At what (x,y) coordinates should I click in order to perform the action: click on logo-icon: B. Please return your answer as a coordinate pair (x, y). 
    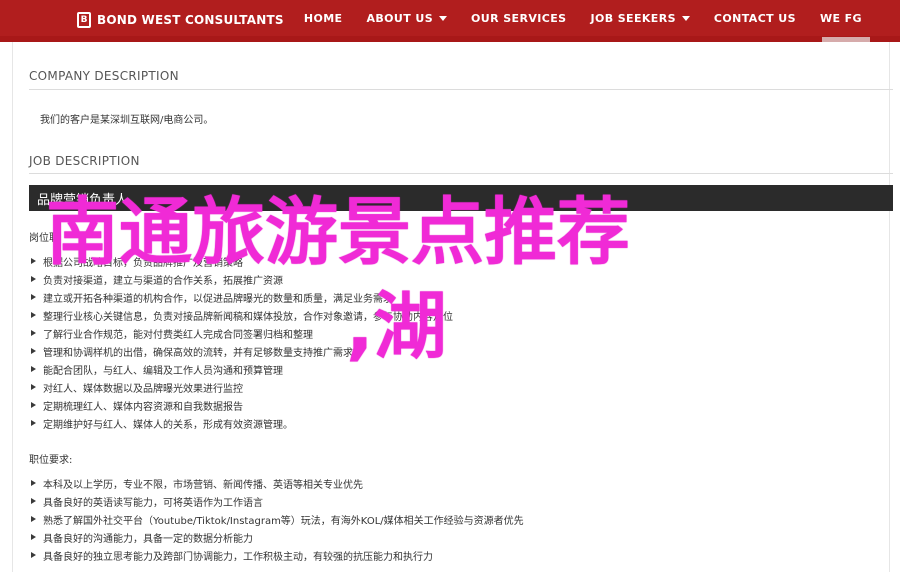
    Looking at the image, I should click on (84, 20).